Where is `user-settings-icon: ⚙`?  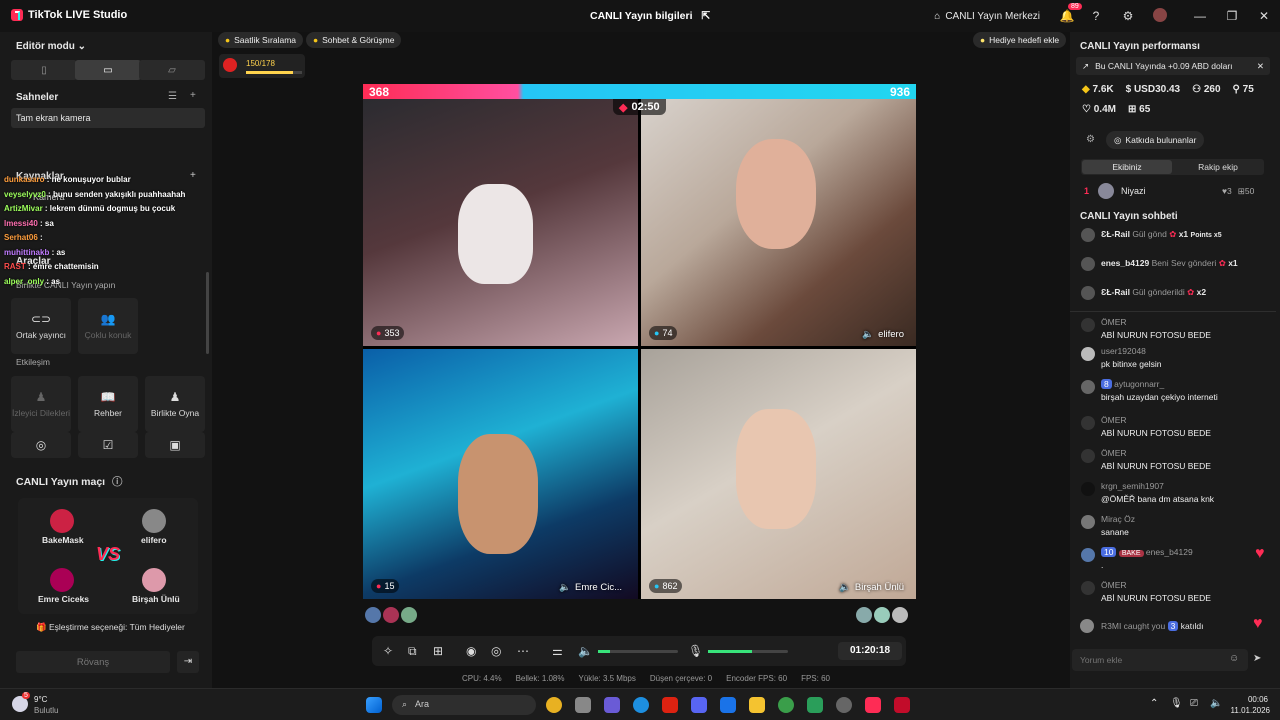
user-settings-icon: ⚙ is located at coordinates (1090, 139).